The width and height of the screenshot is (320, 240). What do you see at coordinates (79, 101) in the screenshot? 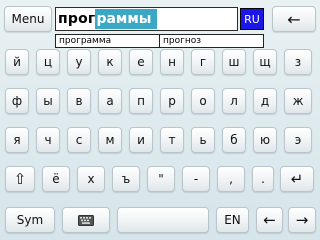
I see `key: в` at bounding box center [79, 101].